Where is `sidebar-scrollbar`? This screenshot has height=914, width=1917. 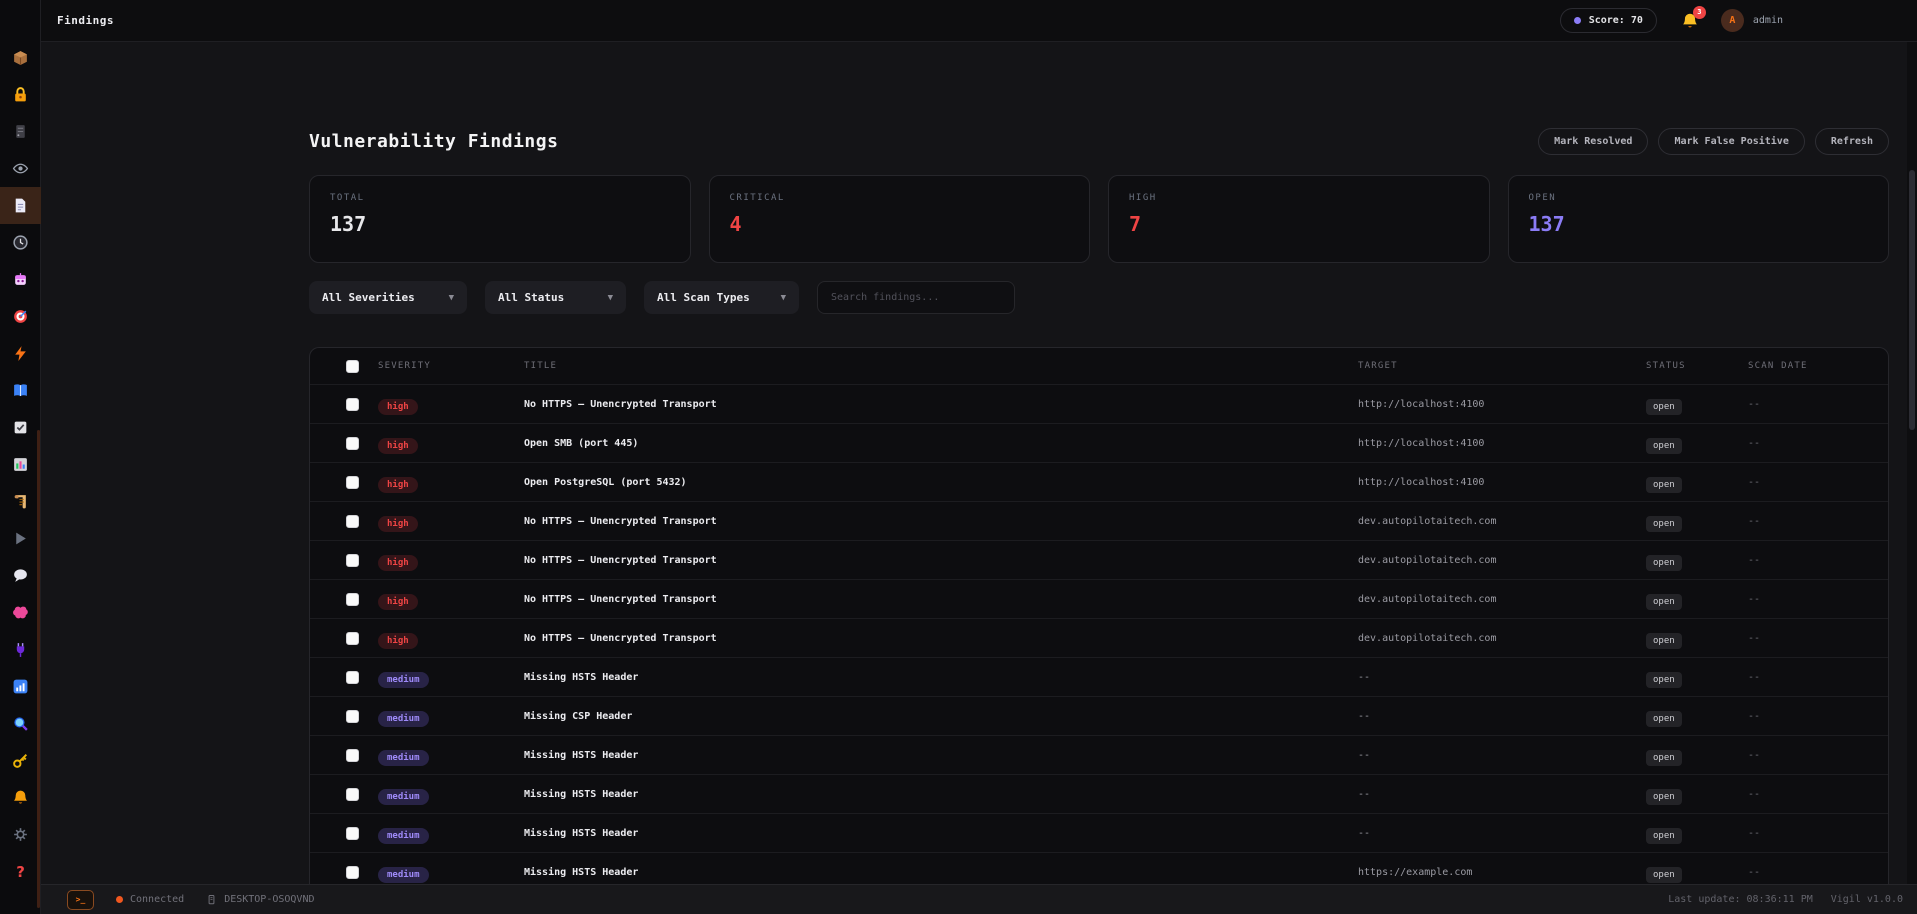 sidebar-scrollbar is located at coordinates (38, 669).